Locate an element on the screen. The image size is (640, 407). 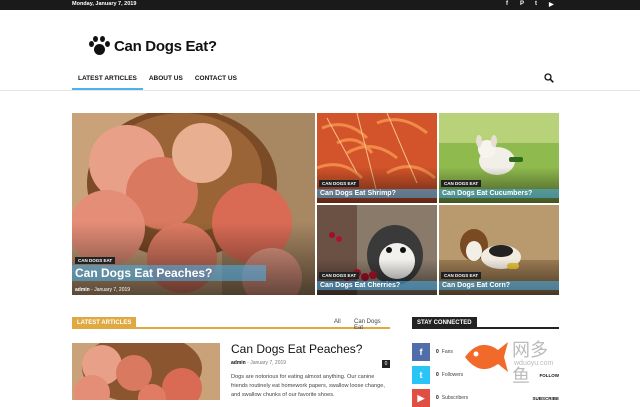
featured-tile-cherries: CAN DOGS EAT Can Dogs Eat Cherries? is located at coordinates (377, 250).